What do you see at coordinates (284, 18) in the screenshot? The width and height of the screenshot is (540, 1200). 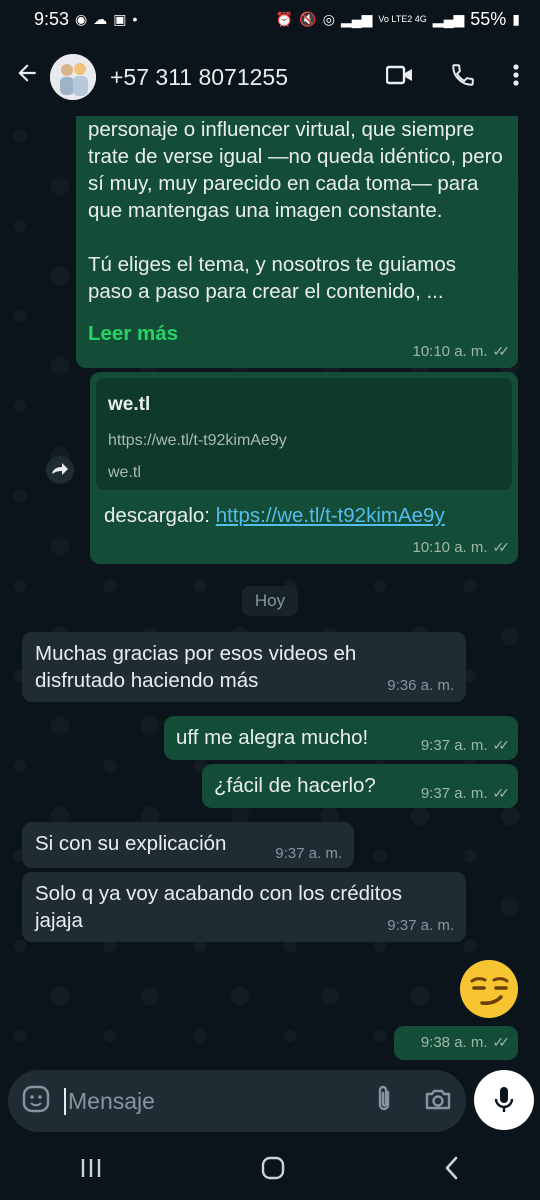 I see `alarm-icon: ⏰` at bounding box center [284, 18].